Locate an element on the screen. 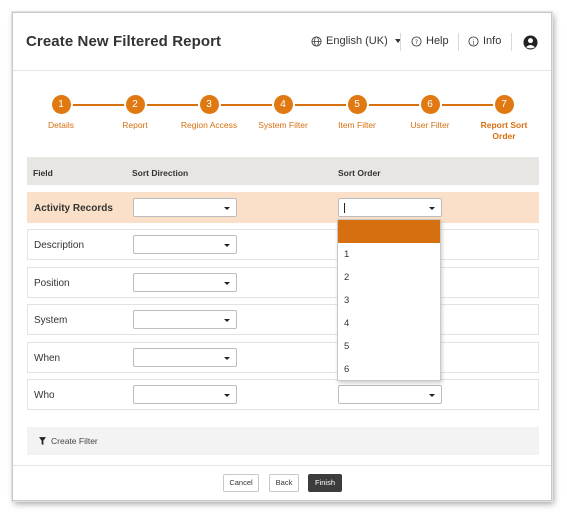 The width and height of the screenshot is (567, 515). step-5: 5 Item Filter is located at coordinates (357, 113).